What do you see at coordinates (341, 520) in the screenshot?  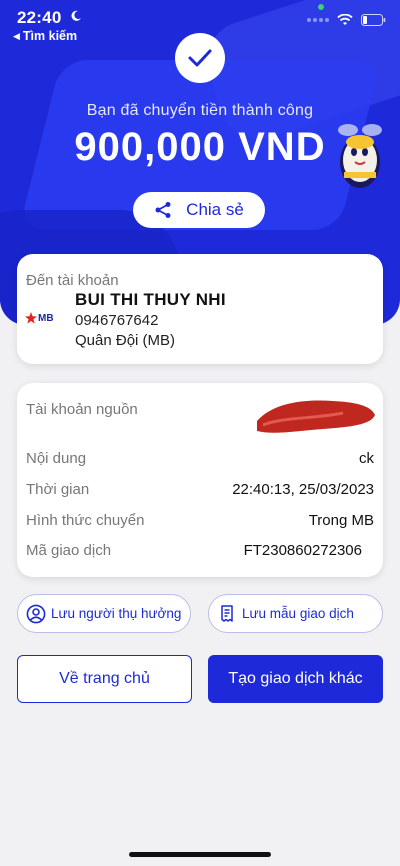 I see `detail-value: Trong MB` at bounding box center [341, 520].